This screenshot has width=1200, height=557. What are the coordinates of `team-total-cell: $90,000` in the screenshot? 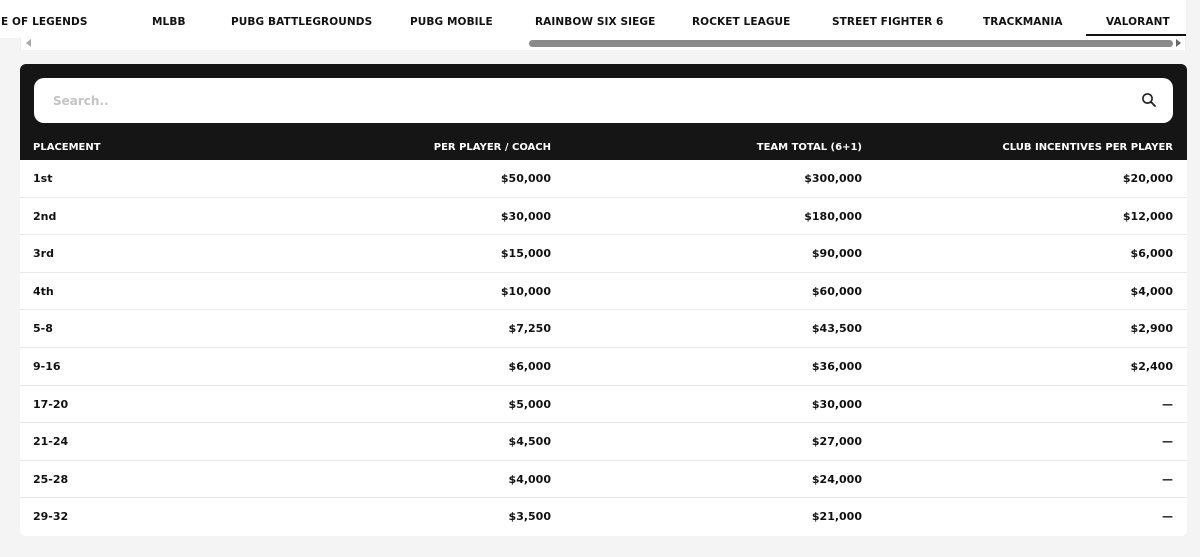 It's located at (836, 254).